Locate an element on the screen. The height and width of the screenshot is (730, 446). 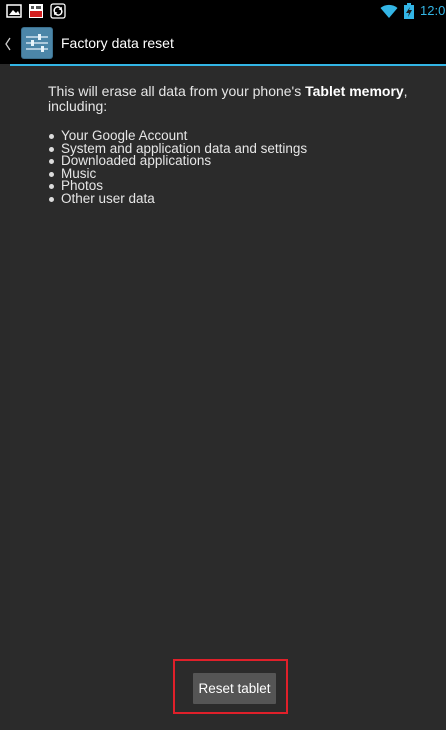
status-bar: 12:0 is located at coordinates (223, 11).